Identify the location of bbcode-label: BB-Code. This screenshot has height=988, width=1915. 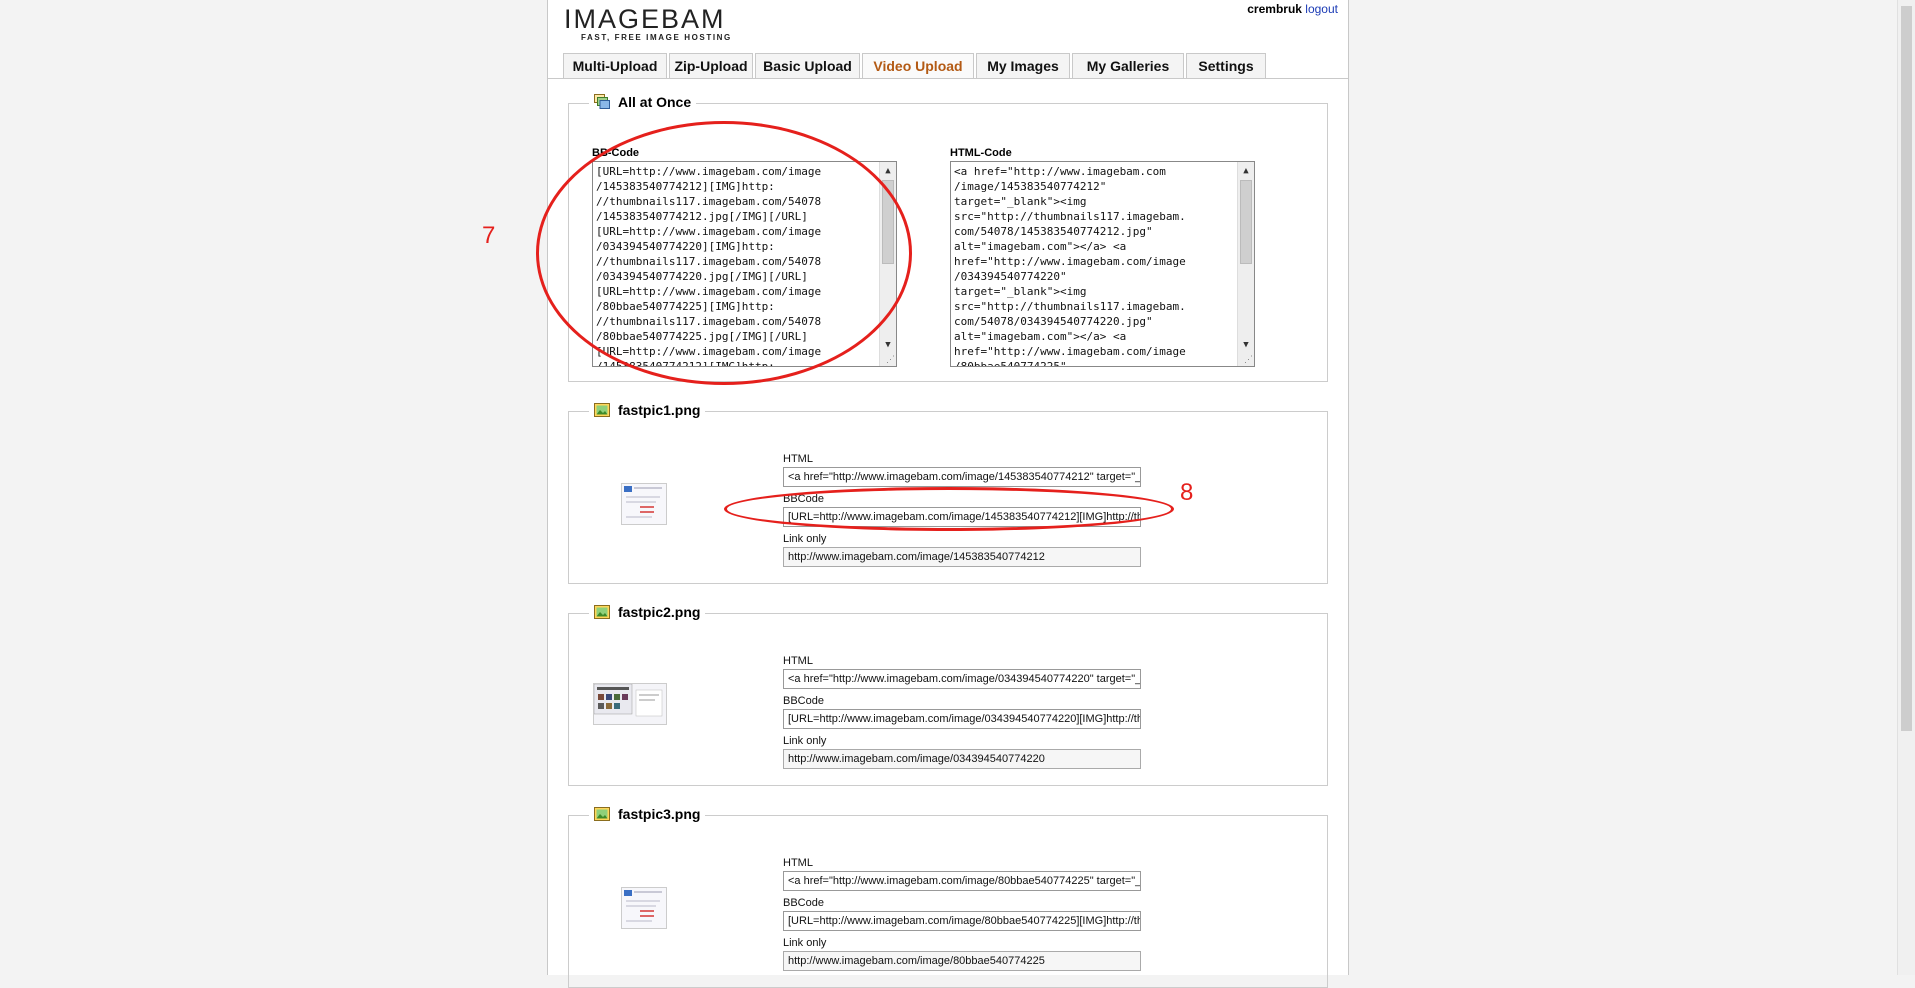
(616, 153).